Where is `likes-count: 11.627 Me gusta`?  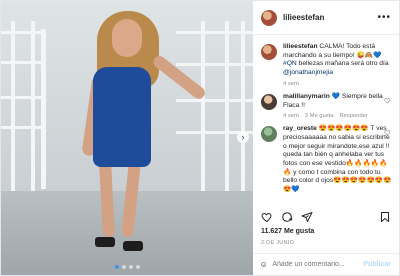
likes-count: 11.627 Me gusta is located at coordinates (287, 231).